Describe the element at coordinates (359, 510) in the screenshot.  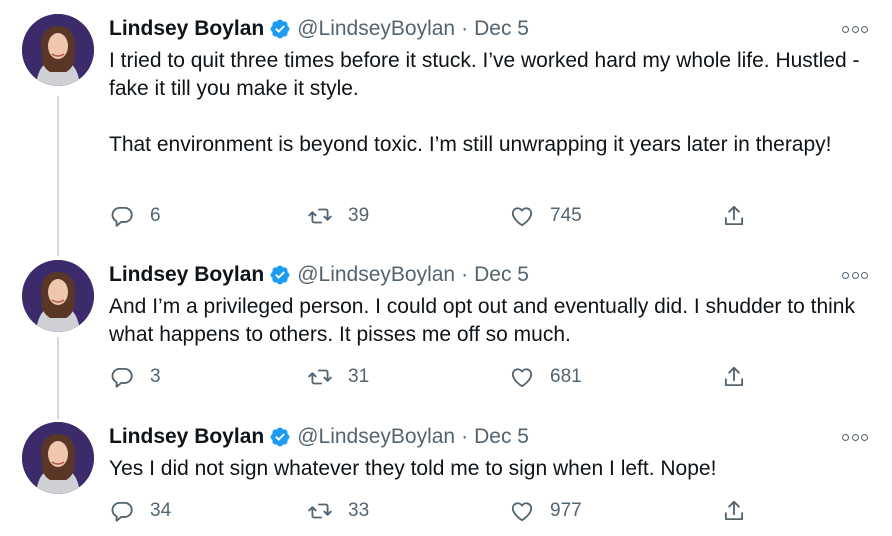
I see `retweet-count: 33` at that location.